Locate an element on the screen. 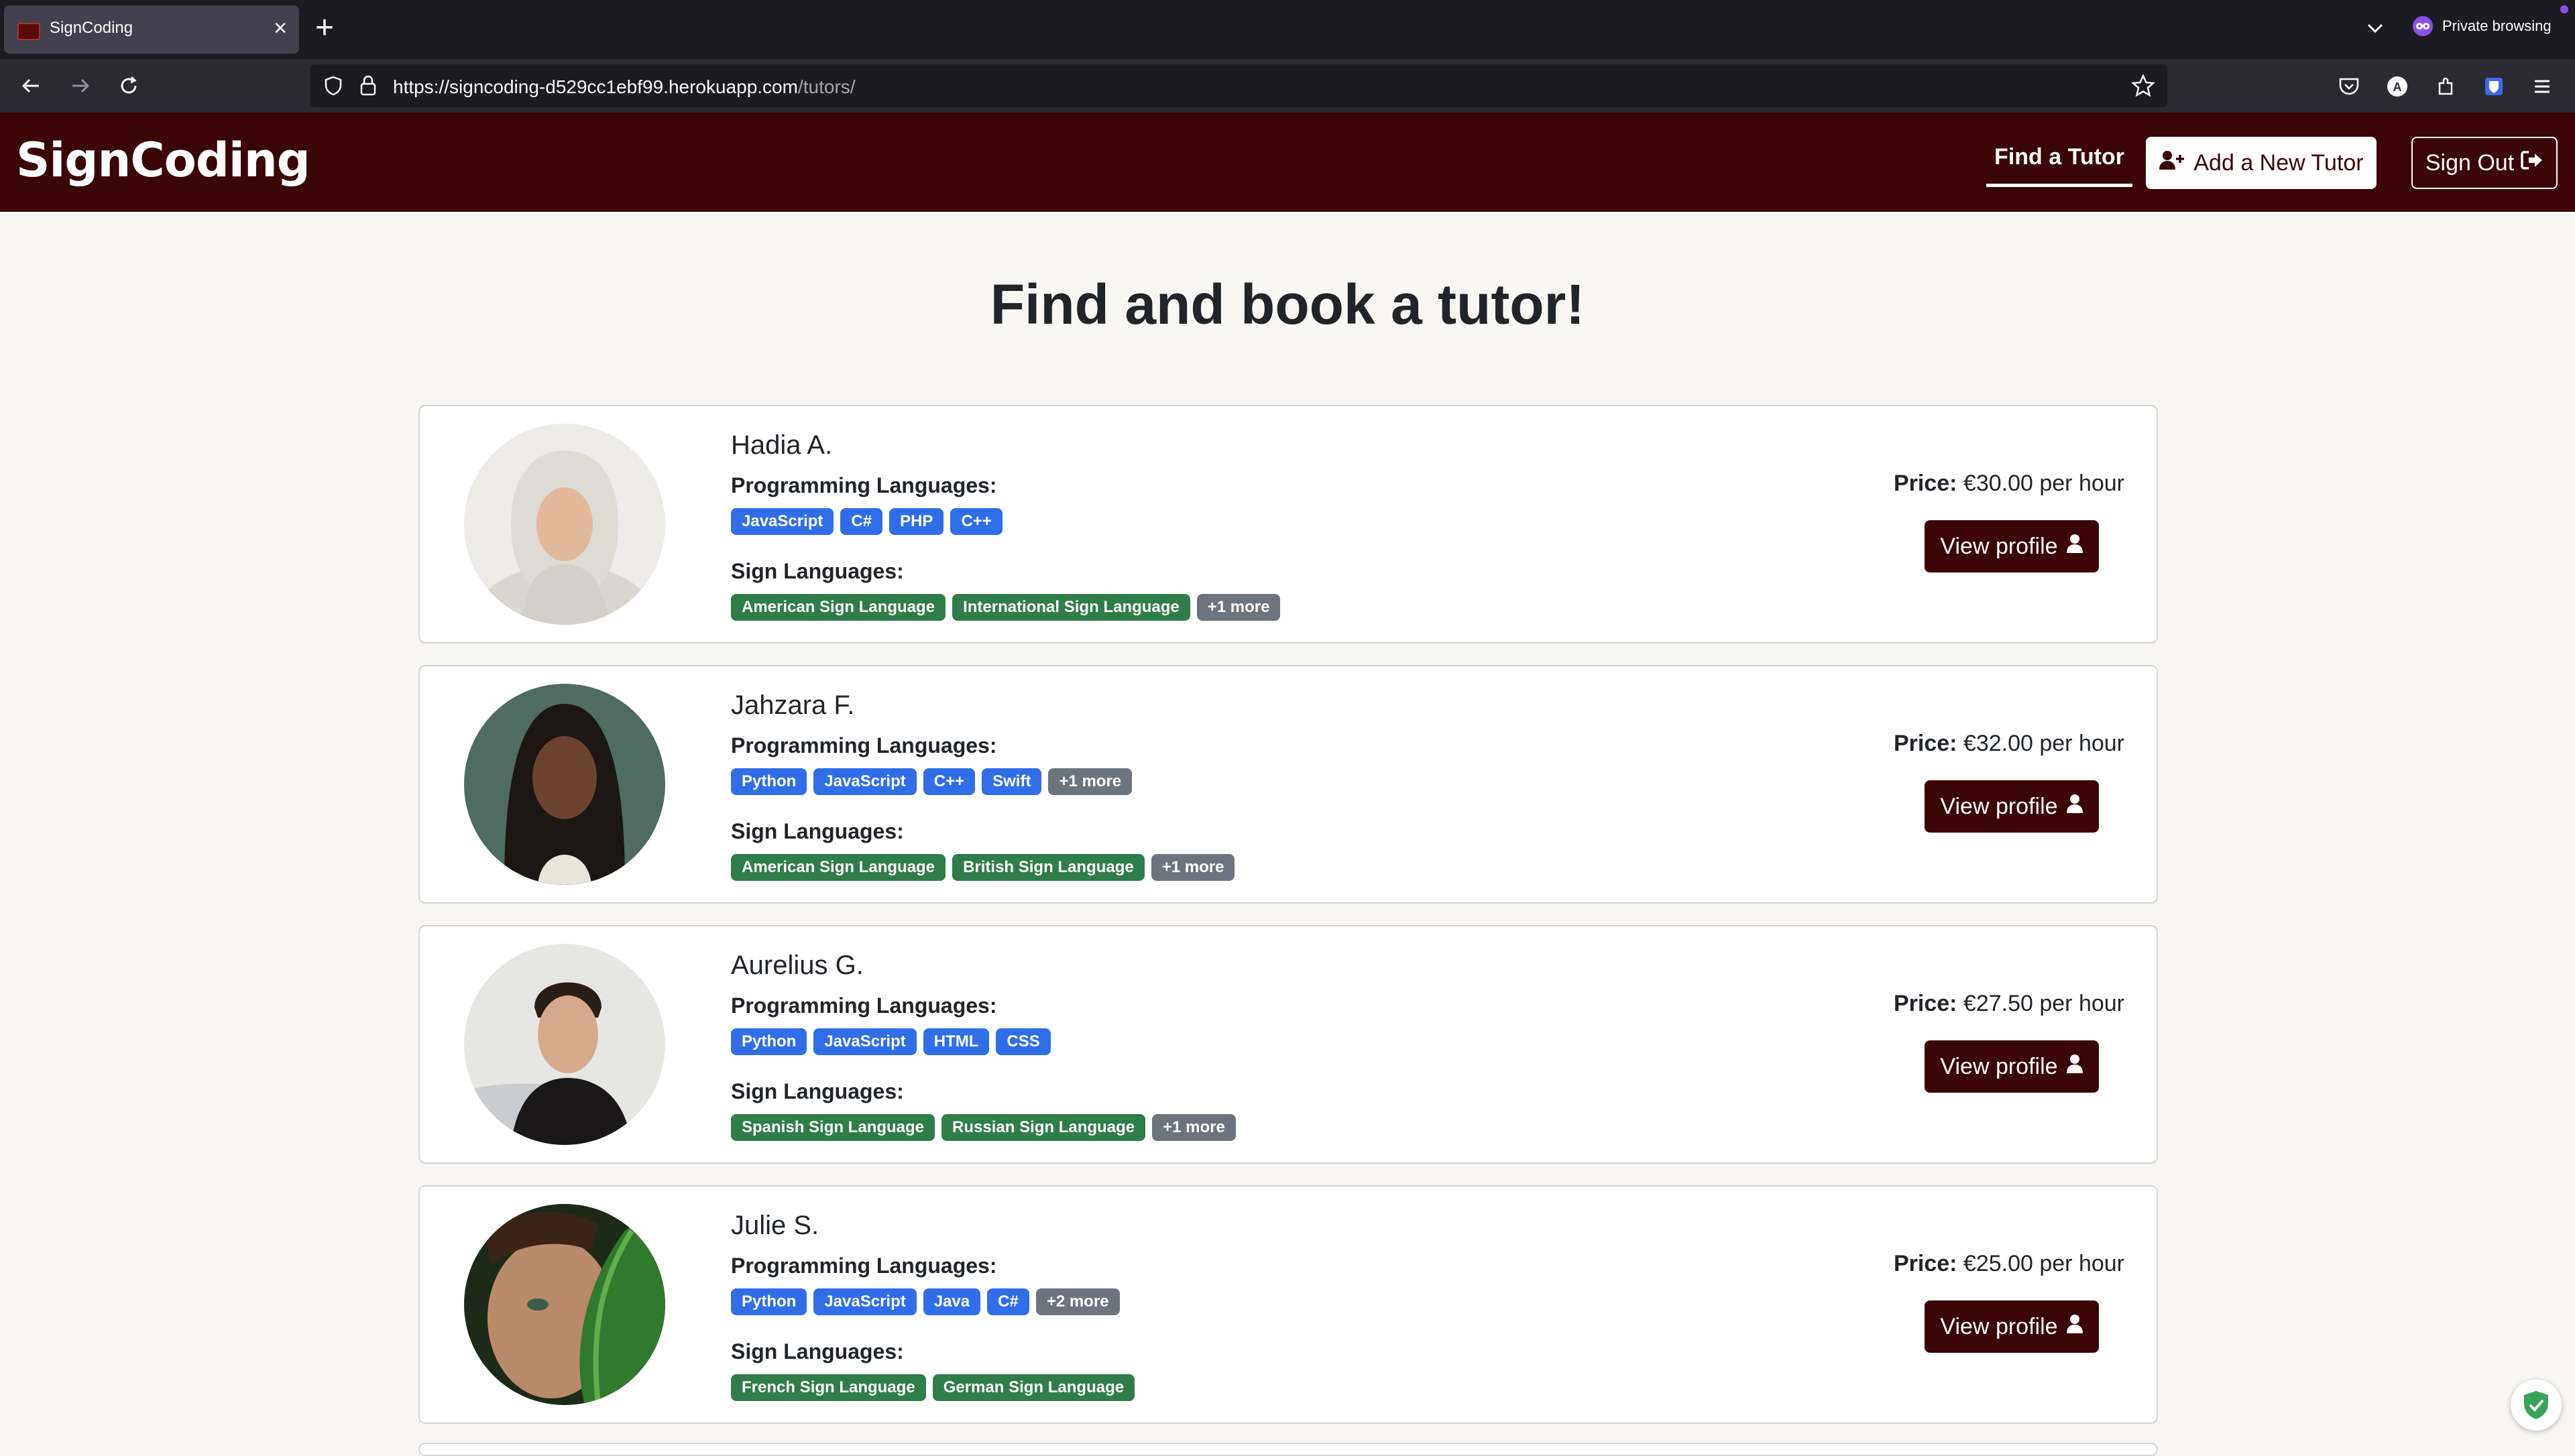  extensions-icon is located at coordinates (2445, 86).